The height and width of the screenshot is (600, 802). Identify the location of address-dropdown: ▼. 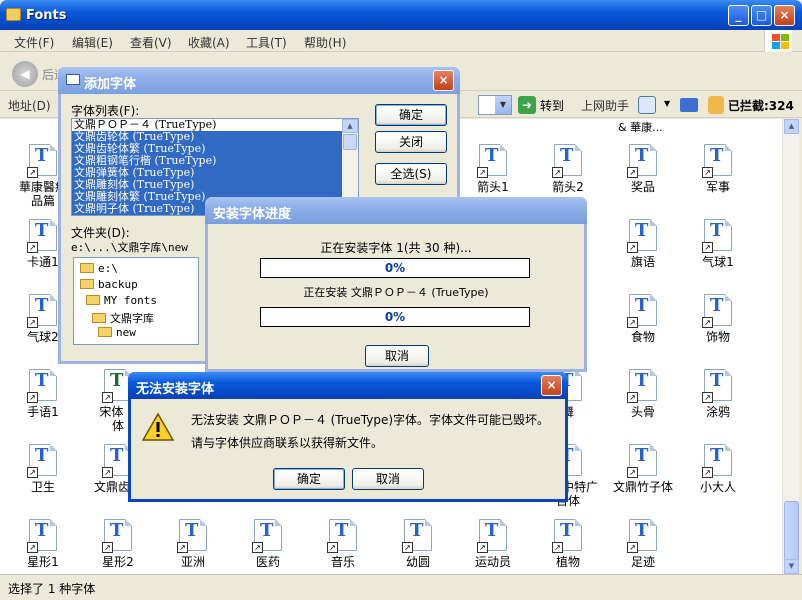
(495, 105).